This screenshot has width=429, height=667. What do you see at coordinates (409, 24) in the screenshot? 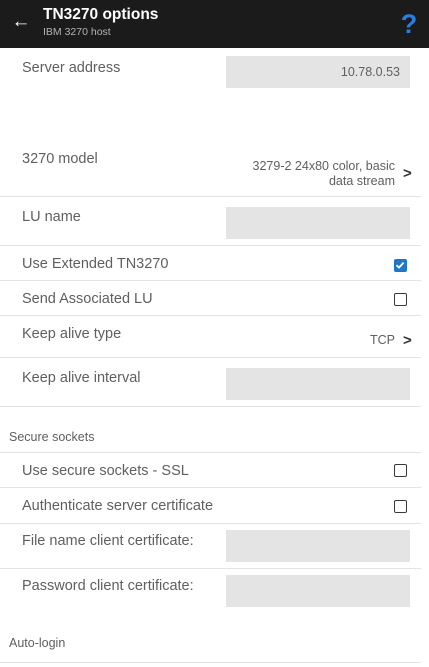
I see `help-icon: ?` at bounding box center [409, 24].